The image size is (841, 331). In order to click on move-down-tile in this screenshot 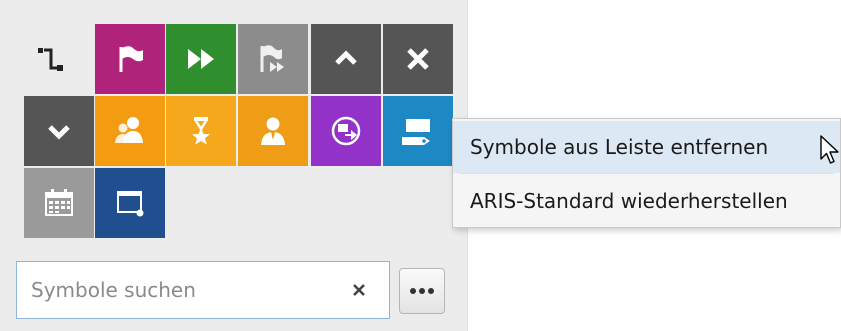, I will do `click(59, 131)`.